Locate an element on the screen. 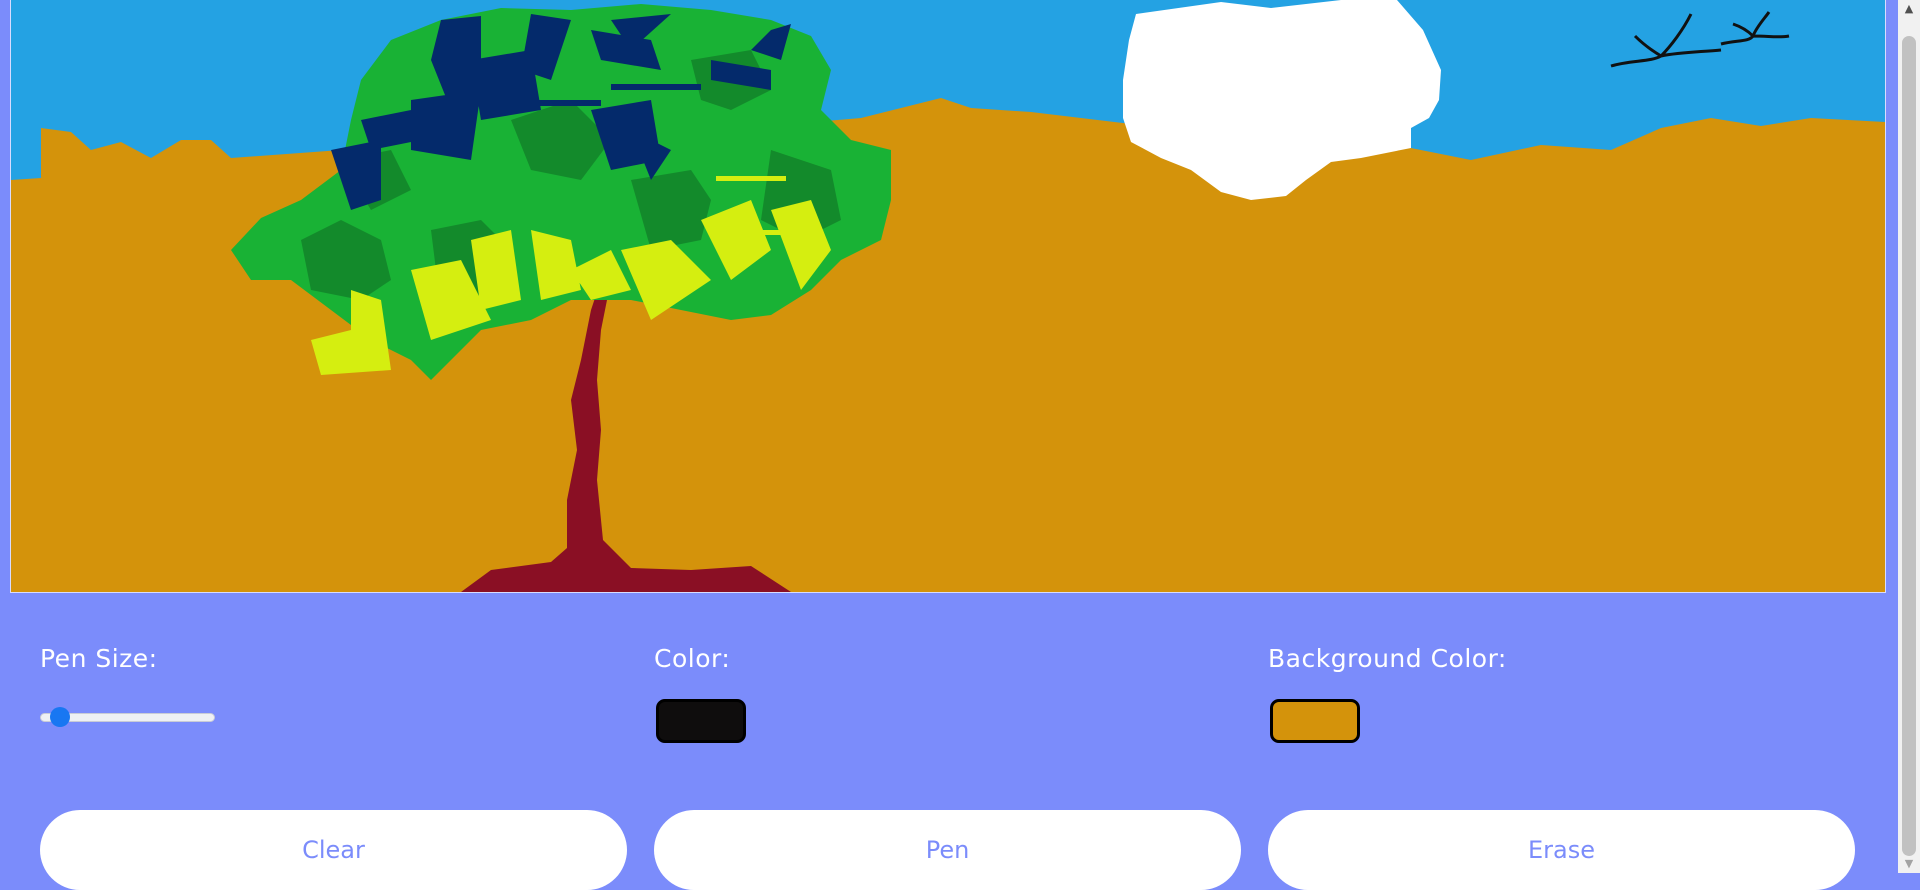  scrollbar-thumb is located at coordinates (1909, 446).